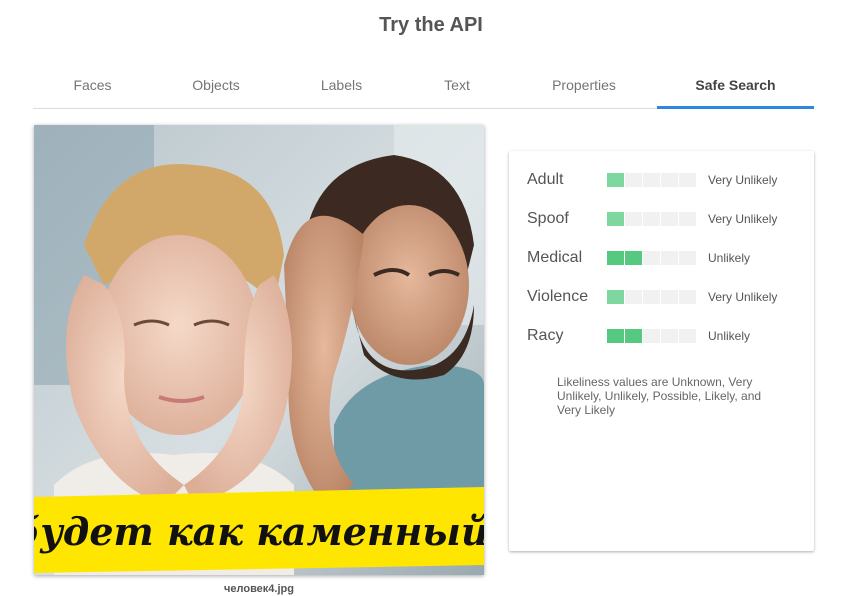 This screenshot has width=862, height=596. Describe the element at coordinates (558, 296) in the screenshot. I see `result-label: Violence` at that location.